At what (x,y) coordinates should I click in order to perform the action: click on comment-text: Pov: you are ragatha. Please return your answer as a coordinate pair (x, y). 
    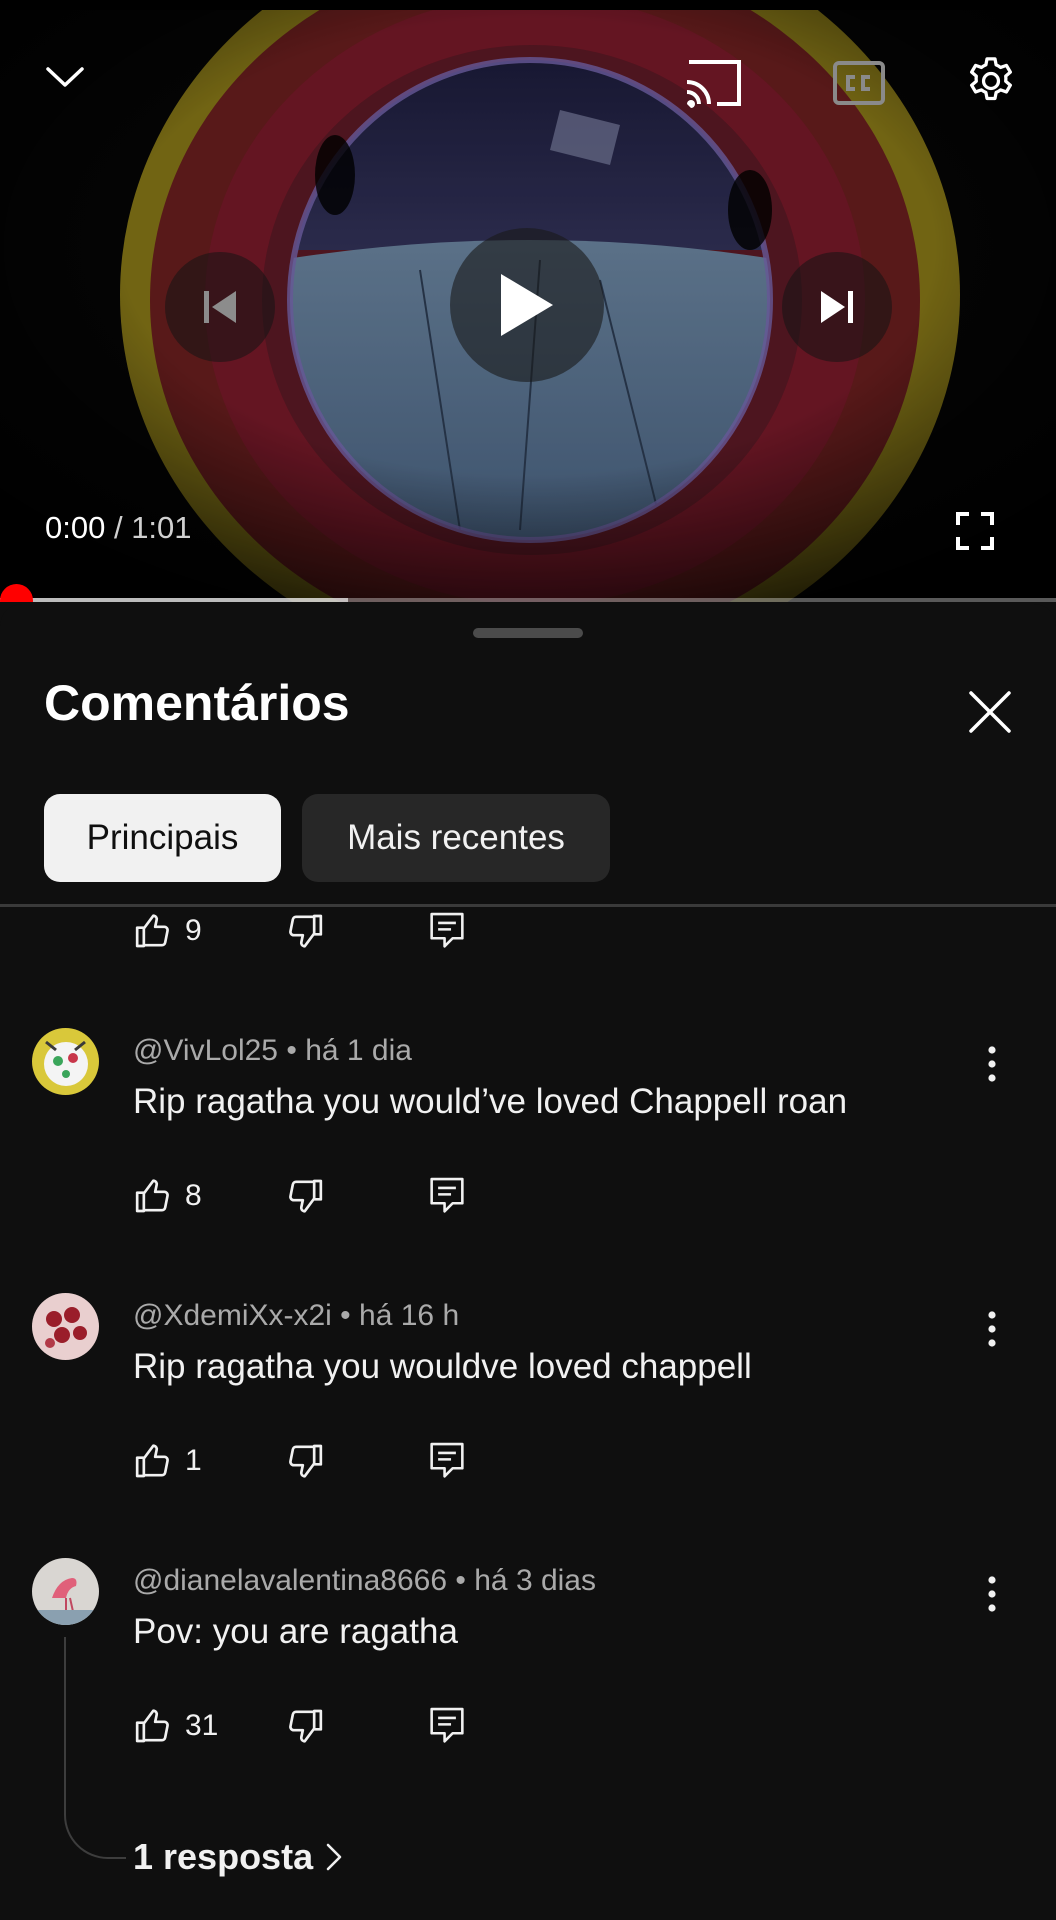
    Looking at the image, I should click on (295, 1631).